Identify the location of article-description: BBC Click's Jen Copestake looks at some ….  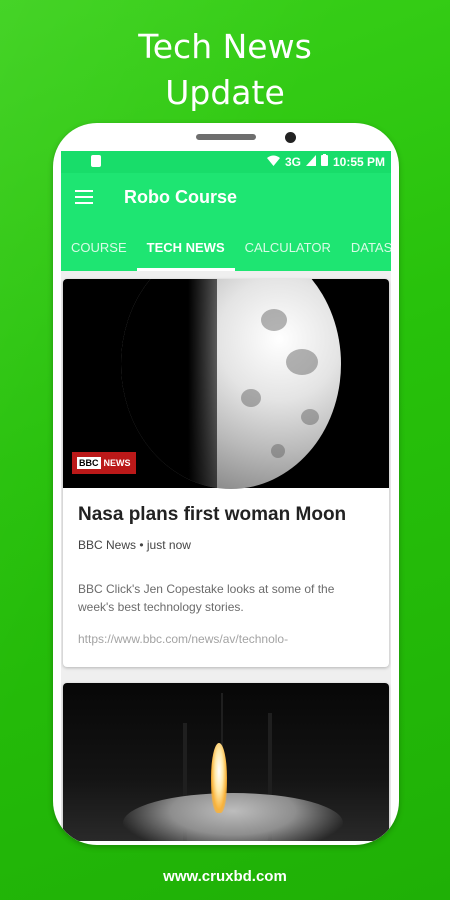
(206, 598).